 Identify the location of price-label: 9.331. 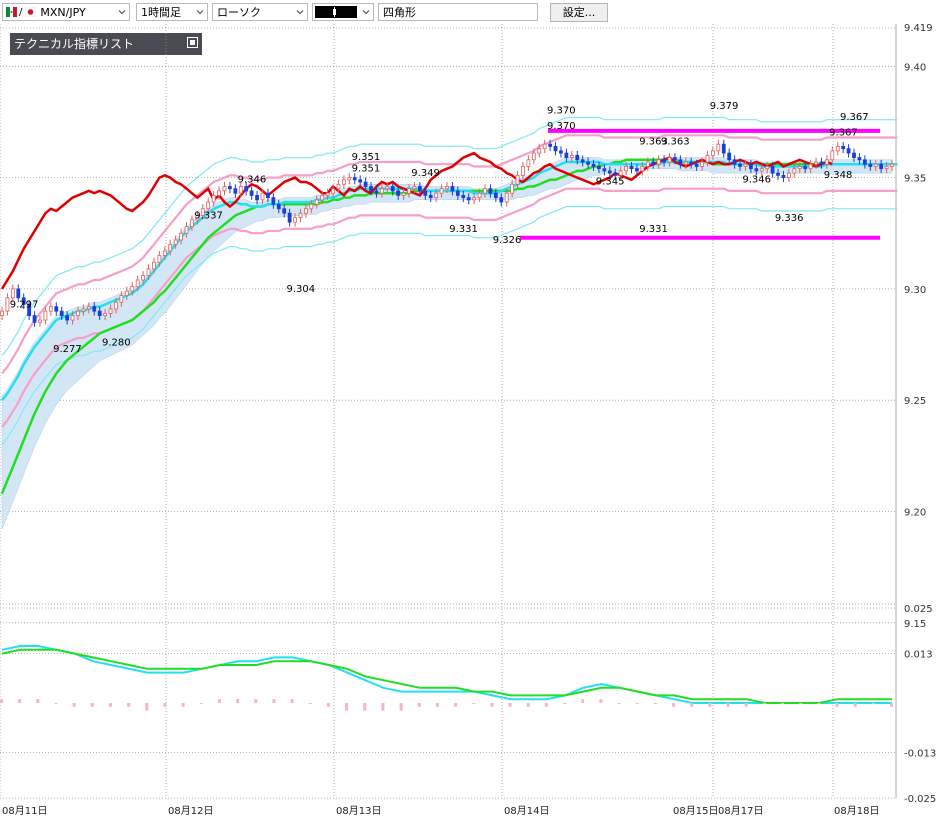
(463, 229).